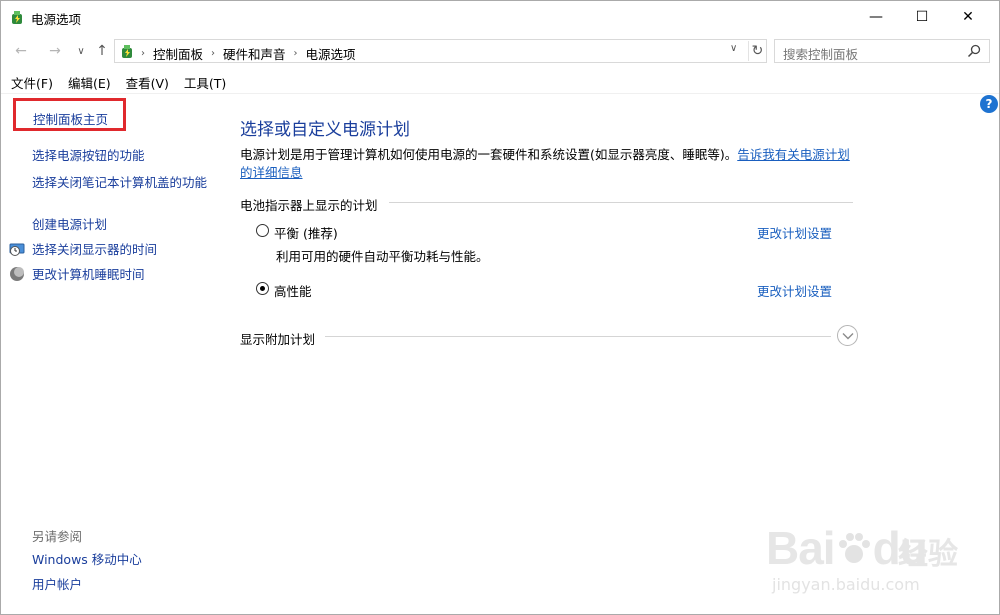  I want to click on high-performance-radio, so click(262, 288).